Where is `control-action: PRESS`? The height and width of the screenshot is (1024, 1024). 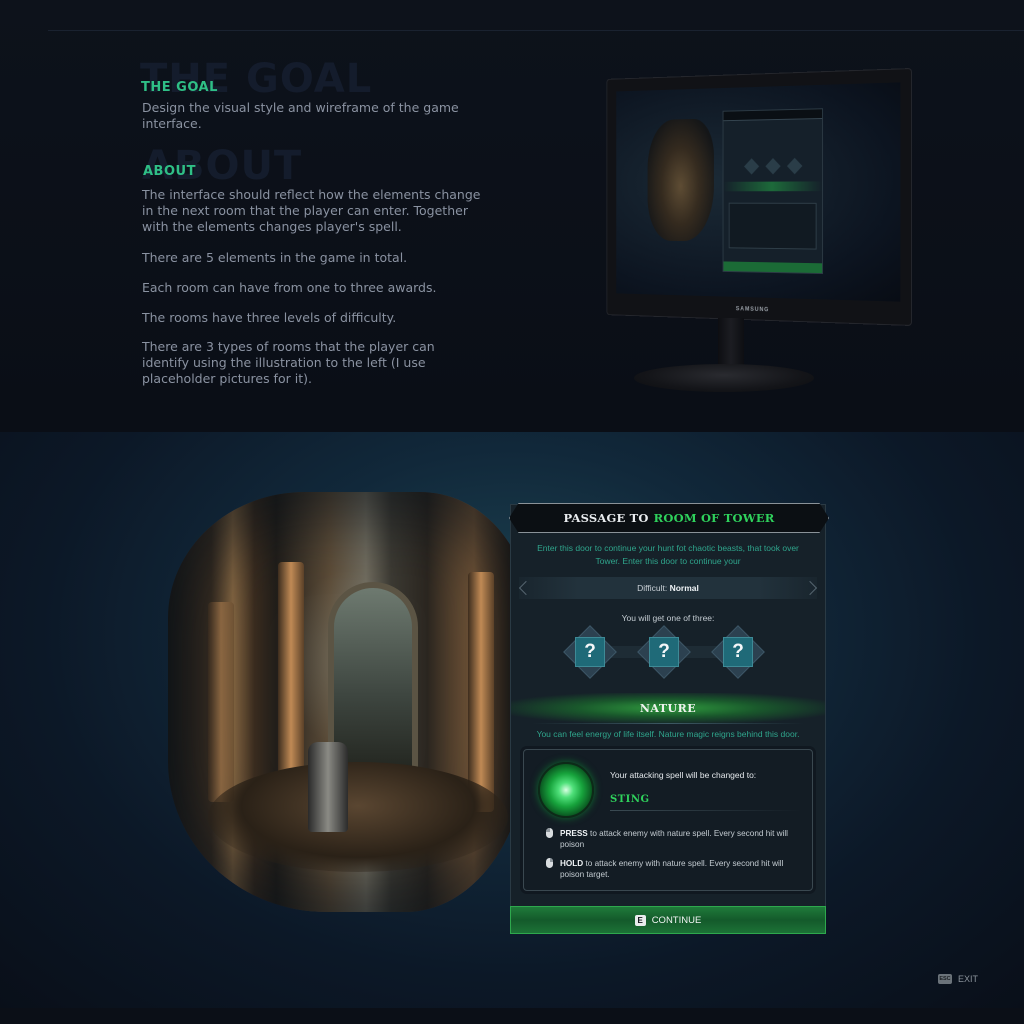
control-action: PRESS is located at coordinates (574, 833).